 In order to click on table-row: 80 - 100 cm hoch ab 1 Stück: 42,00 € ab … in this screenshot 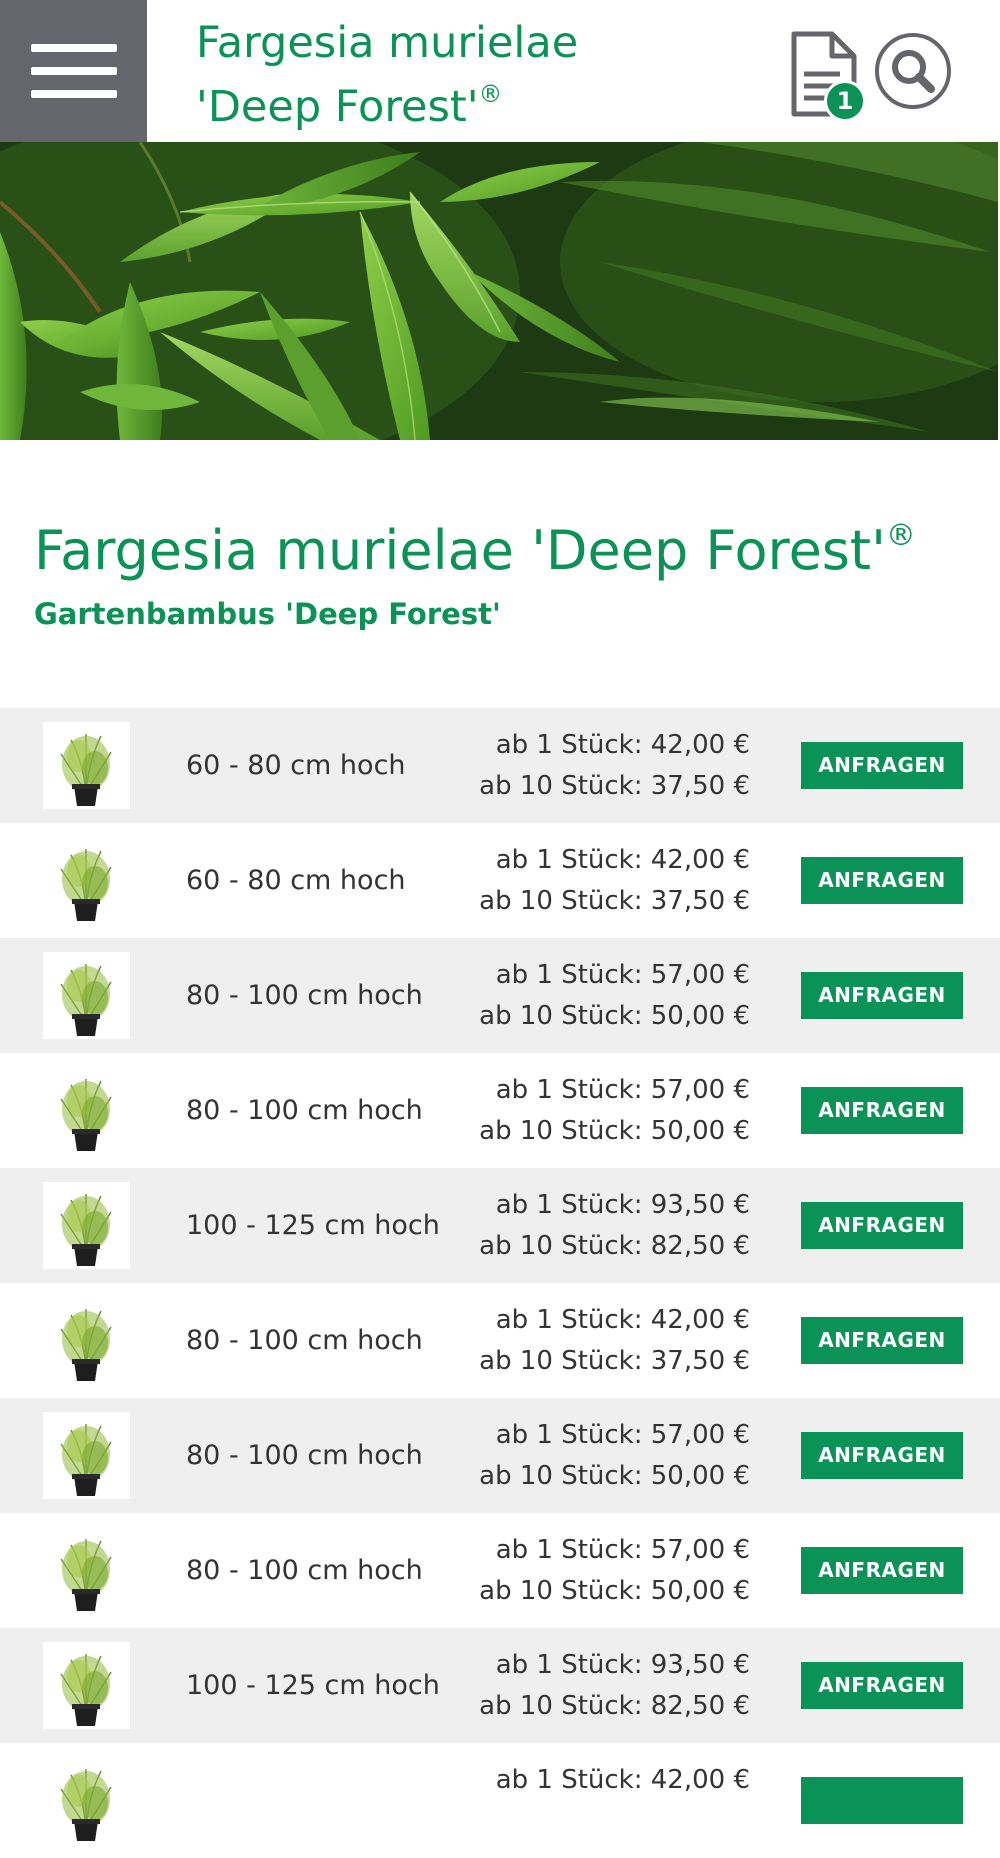, I will do `click(500, 1340)`.